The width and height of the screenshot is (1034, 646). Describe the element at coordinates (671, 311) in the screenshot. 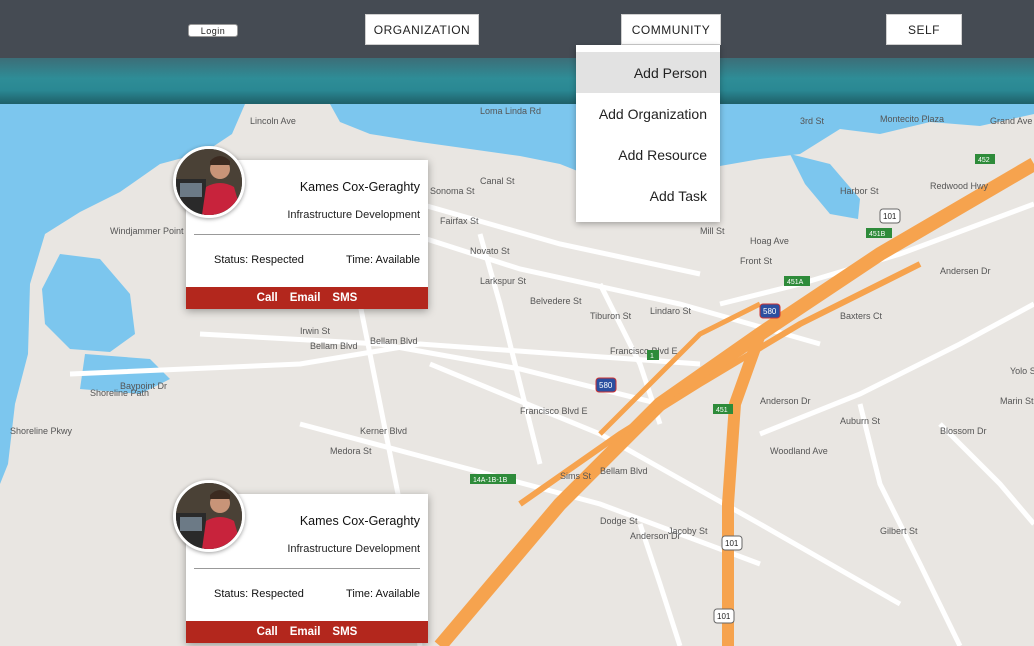

I see `street-label: Lindaro St` at that location.